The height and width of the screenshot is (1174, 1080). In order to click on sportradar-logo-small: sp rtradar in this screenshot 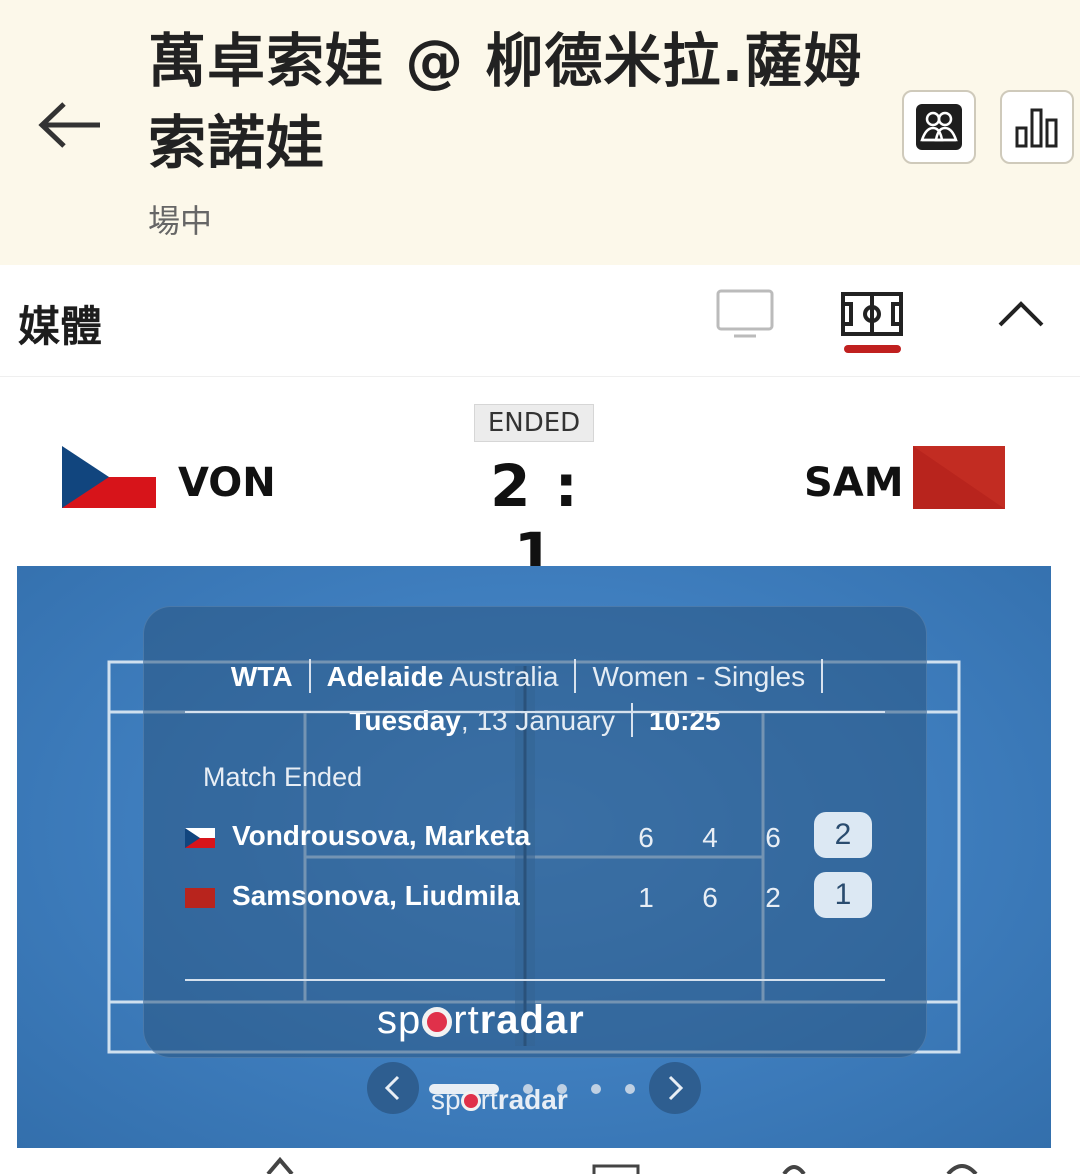, I will do `click(499, 1100)`.